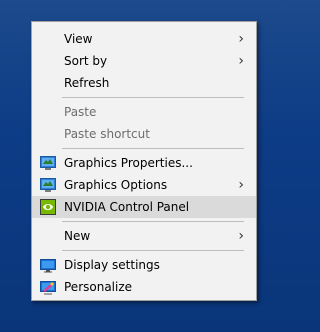 The width and height of the screenshot is (320, 332). Describe the element at coordinates (78, 39) in the screenshot. I see `menu-item-label: View` at that location.